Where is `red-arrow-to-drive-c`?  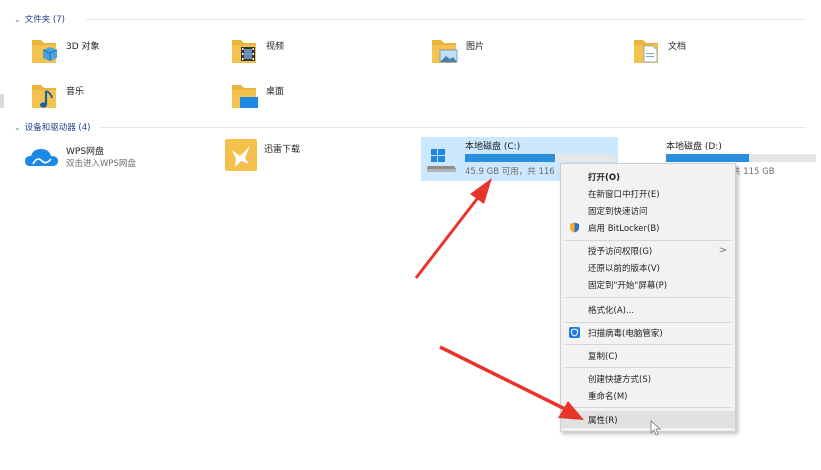 red-arrow-to-drive-c is located at coordinates (453, 228).